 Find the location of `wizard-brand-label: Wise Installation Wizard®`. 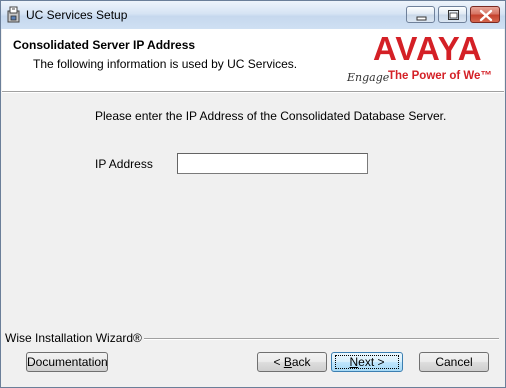

wizard-brand-label: Wise Installation Wizard® is located at coordinates (74, 338).